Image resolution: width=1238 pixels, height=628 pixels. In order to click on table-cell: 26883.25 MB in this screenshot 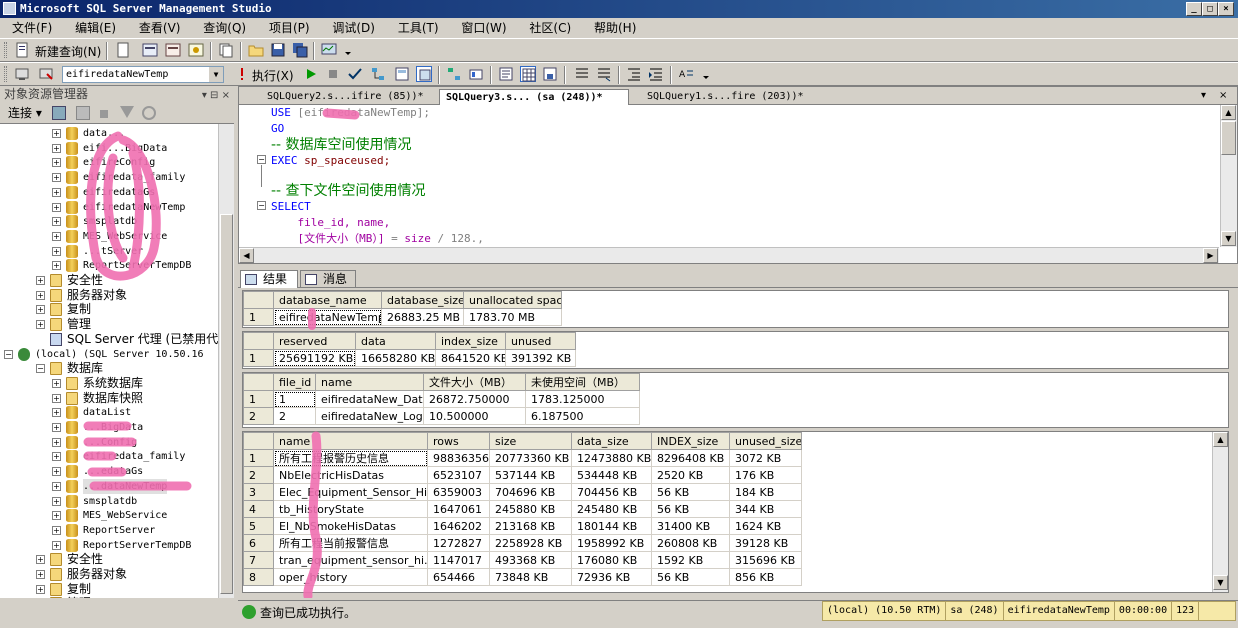, I will do `click(422, 317)`.